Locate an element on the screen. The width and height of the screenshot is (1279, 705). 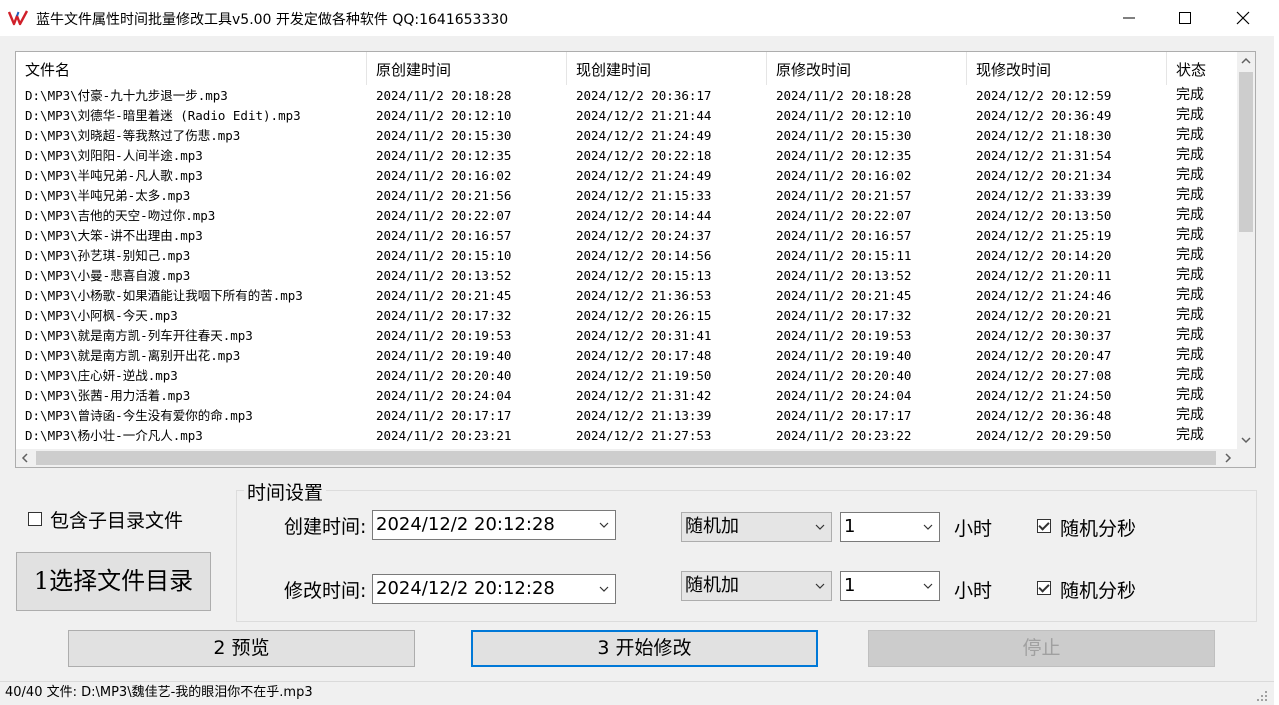
vertical-scrollbar is located at coordinates (1246, 250).